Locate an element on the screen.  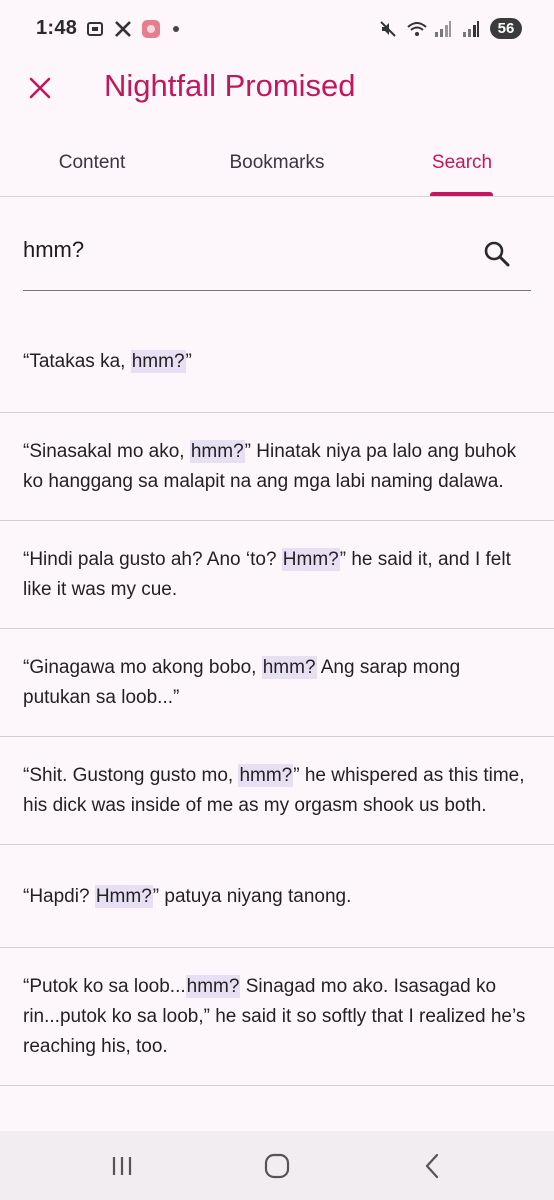
result-text: “Hindi pala gusto ah? Ano ‘to? is located at coordinates (152, 559).